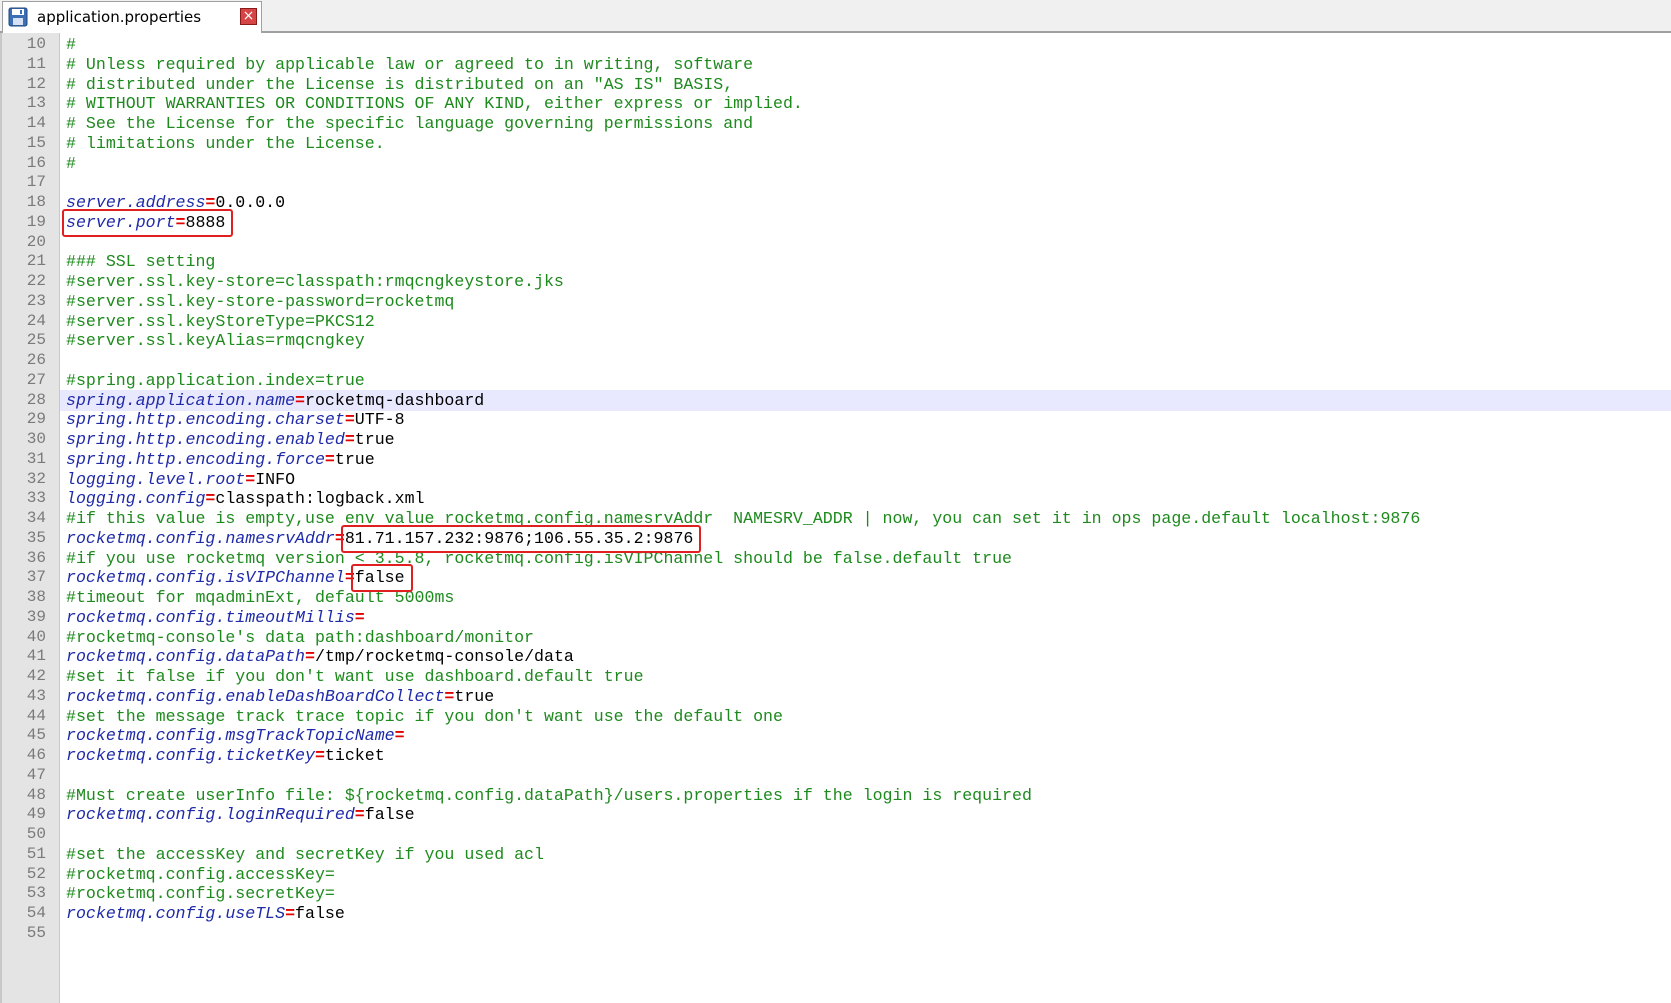  I want to click on line-content: rocketmq.config.loginRequired=false, so click(865, 814).